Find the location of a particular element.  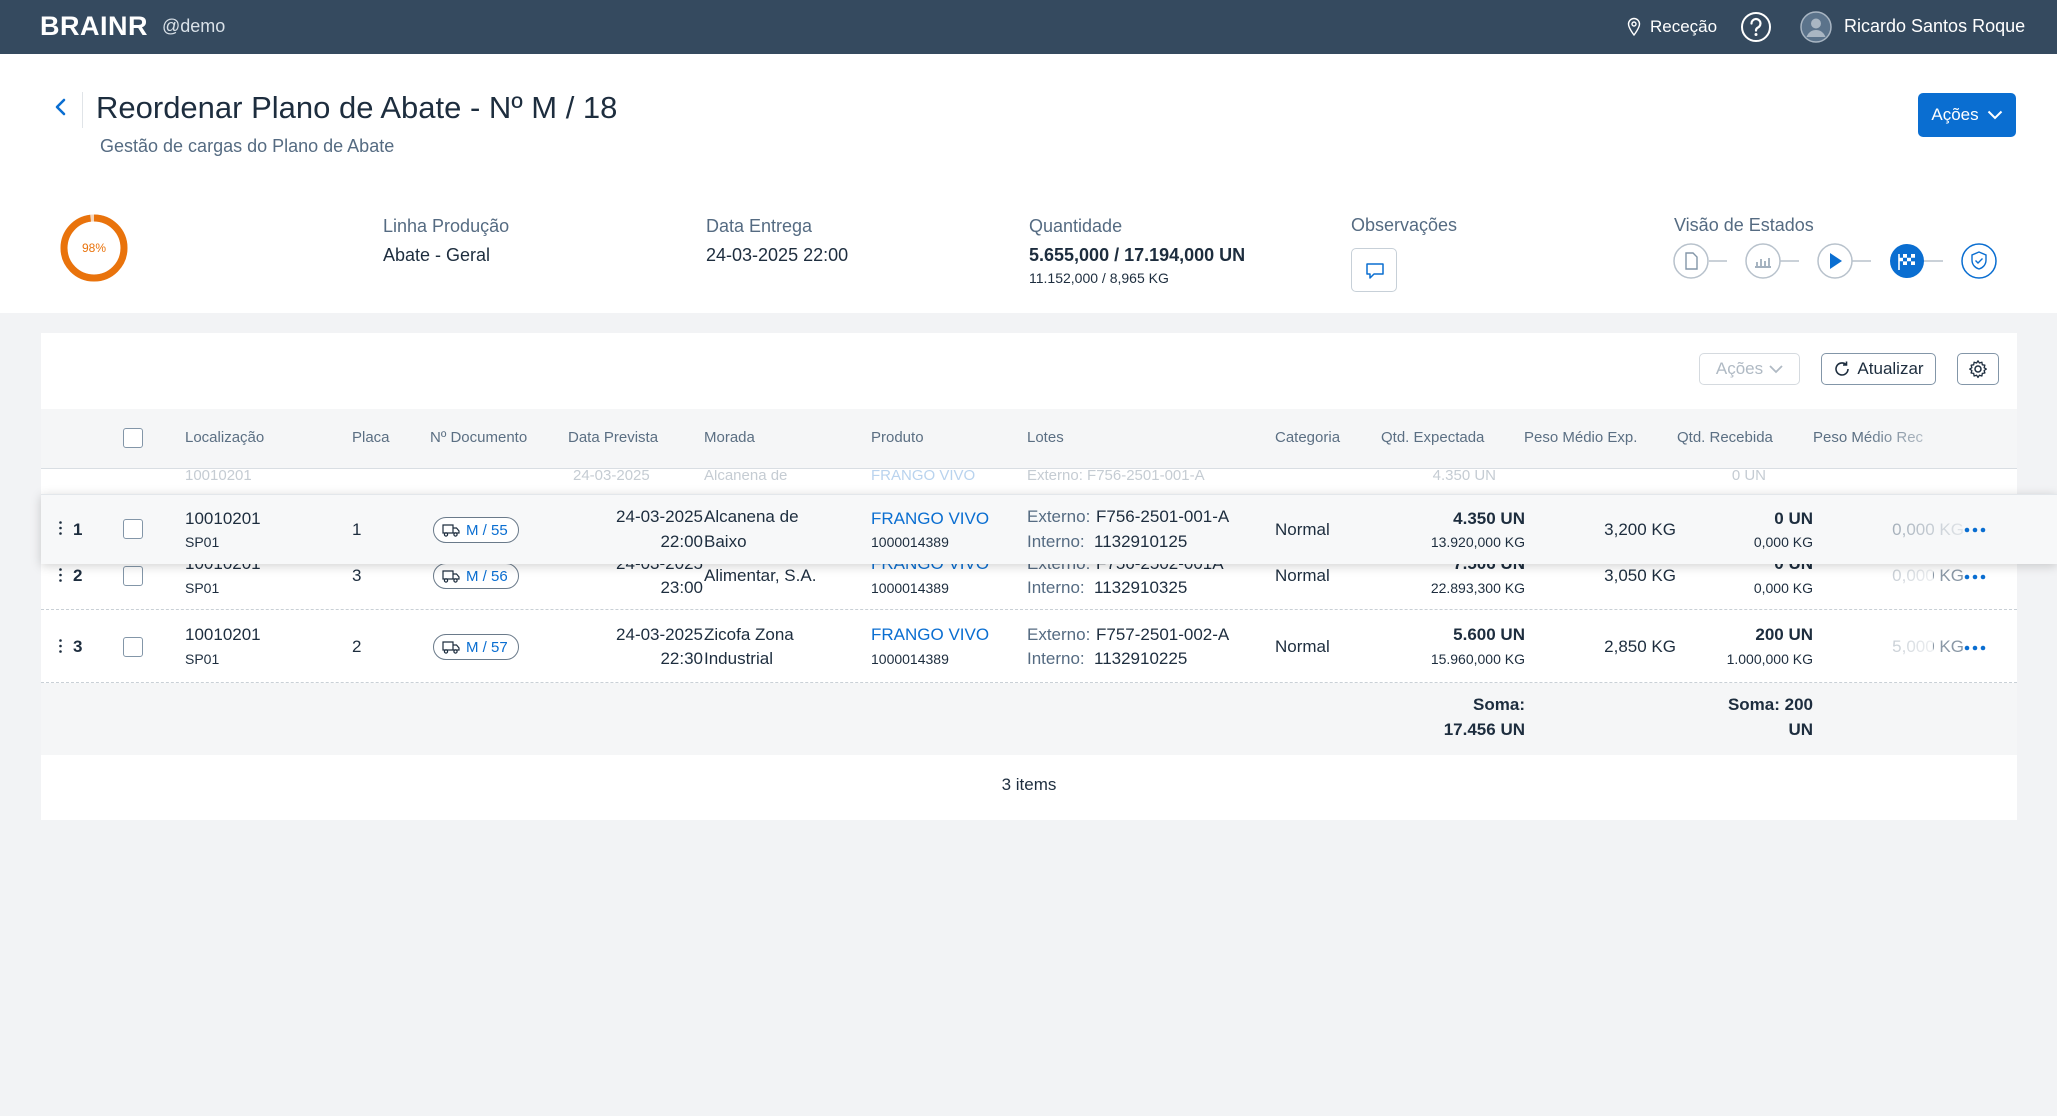

user-avatar-icon is located at coordinates (1816, 27).